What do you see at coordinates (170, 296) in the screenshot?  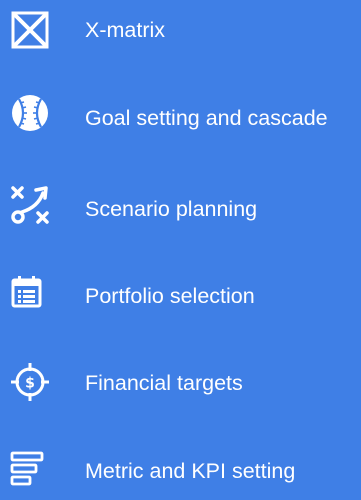 I see `menu-item-label: Portfolio selection` at bounding box center [170, 296].